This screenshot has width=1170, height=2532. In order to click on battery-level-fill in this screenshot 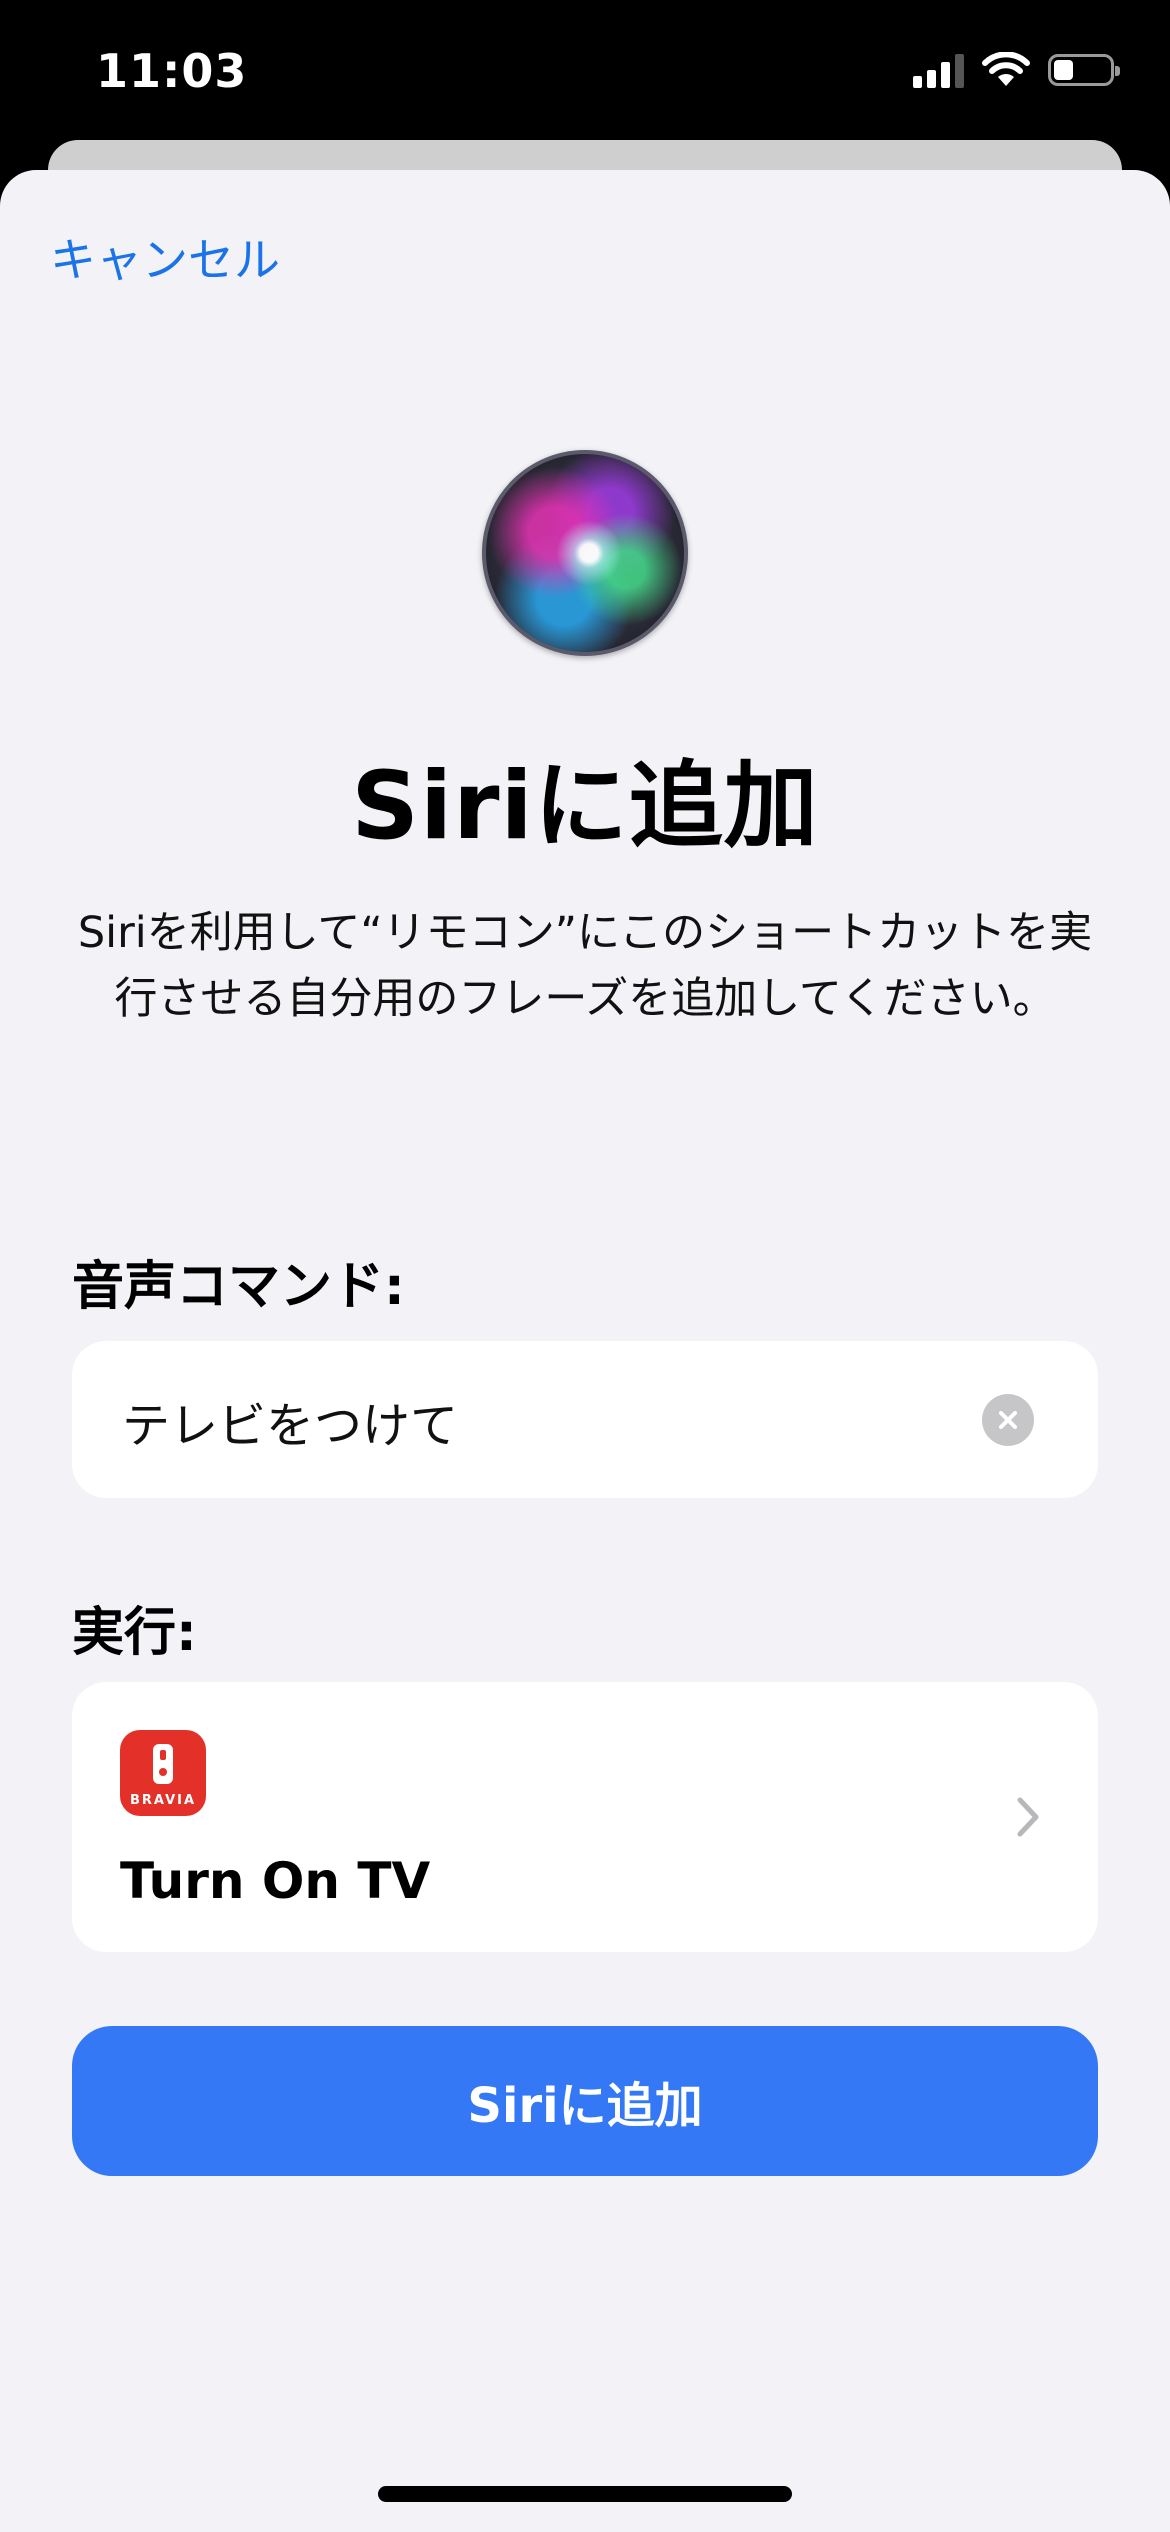, I will do `click(1063, 70)`.